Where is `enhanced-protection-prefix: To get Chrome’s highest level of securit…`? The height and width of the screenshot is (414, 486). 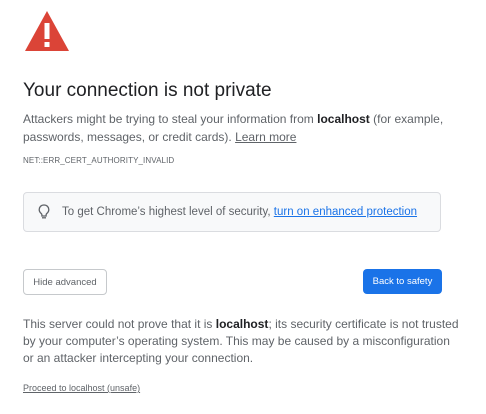
enhanced-protection-prefix: To get Chrome’s highest level of securit… is located at coordinates (168, 212).